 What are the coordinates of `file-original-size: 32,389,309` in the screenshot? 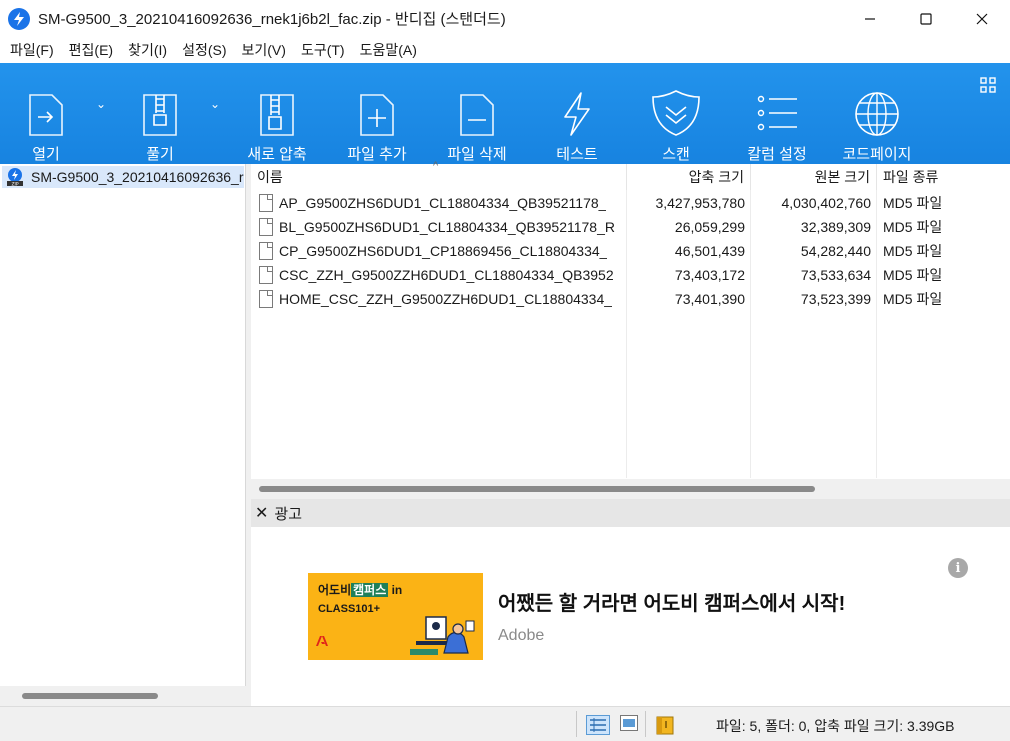 It's located at (835, 227).